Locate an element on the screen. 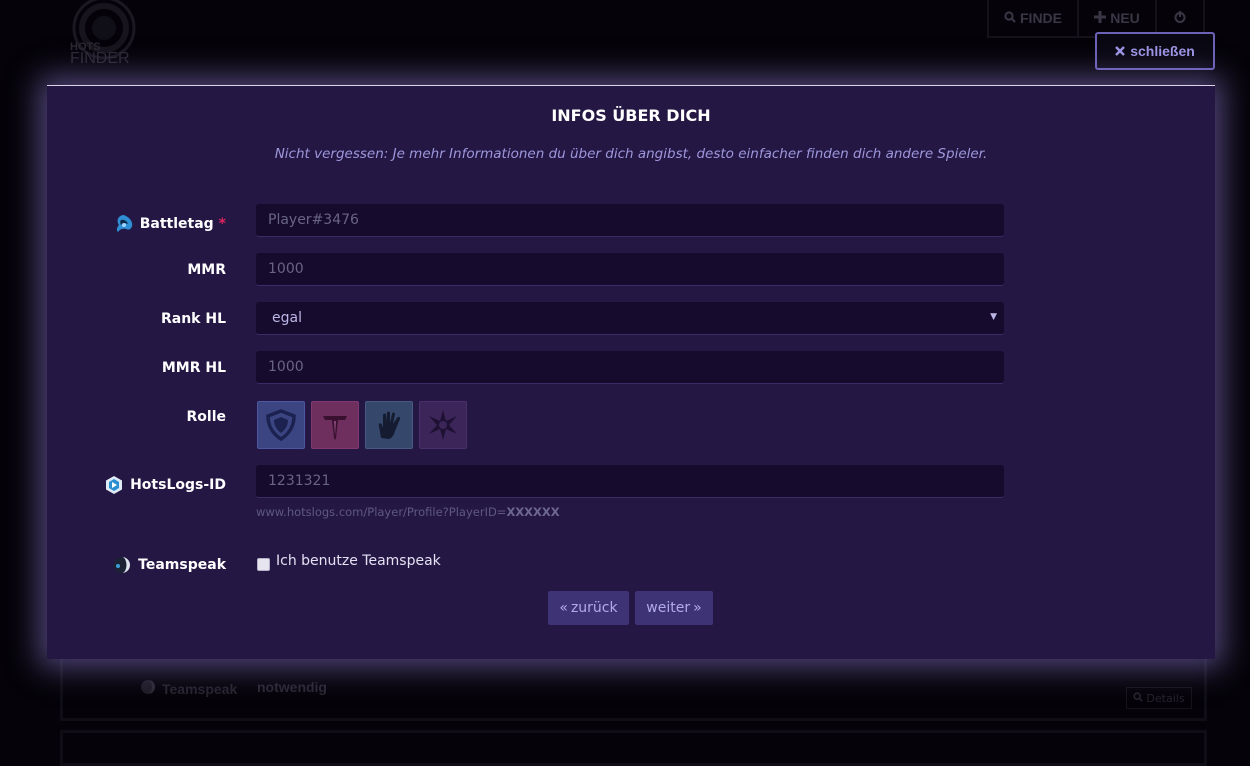 The height and width of the screenshot is (766, 1250). role-tank-button is located at coordinates (281, 425).